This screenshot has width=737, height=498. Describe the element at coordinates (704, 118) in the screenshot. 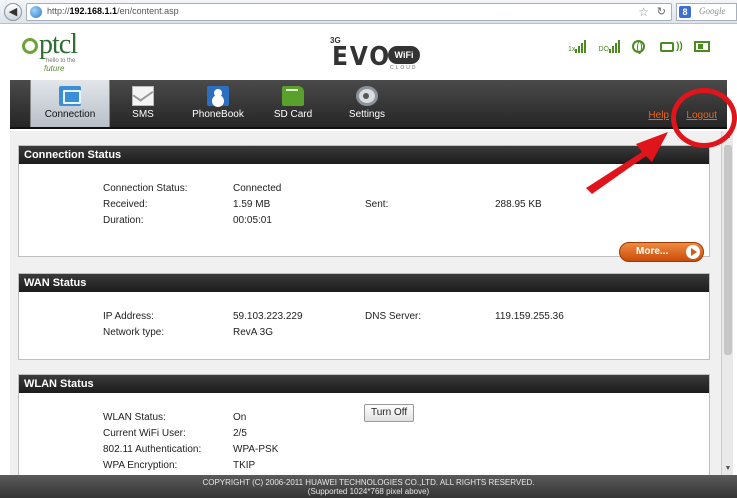

I see `annotation-circle` at that location.